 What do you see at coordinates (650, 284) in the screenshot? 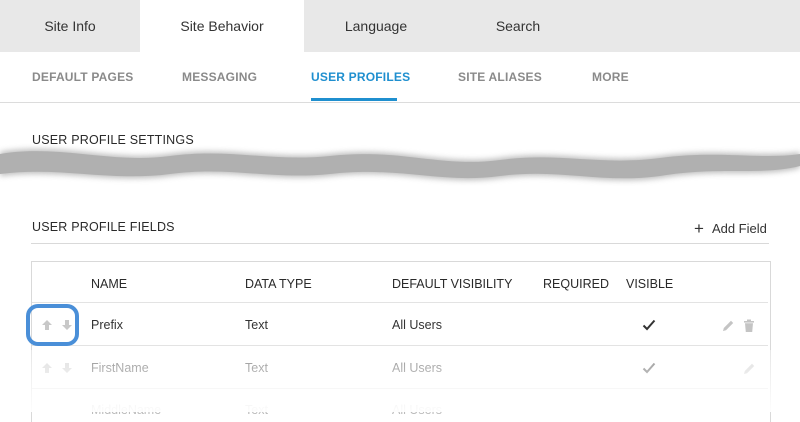
I see `column-header-visible: VISIBLE` at bounding box center [650, 284].